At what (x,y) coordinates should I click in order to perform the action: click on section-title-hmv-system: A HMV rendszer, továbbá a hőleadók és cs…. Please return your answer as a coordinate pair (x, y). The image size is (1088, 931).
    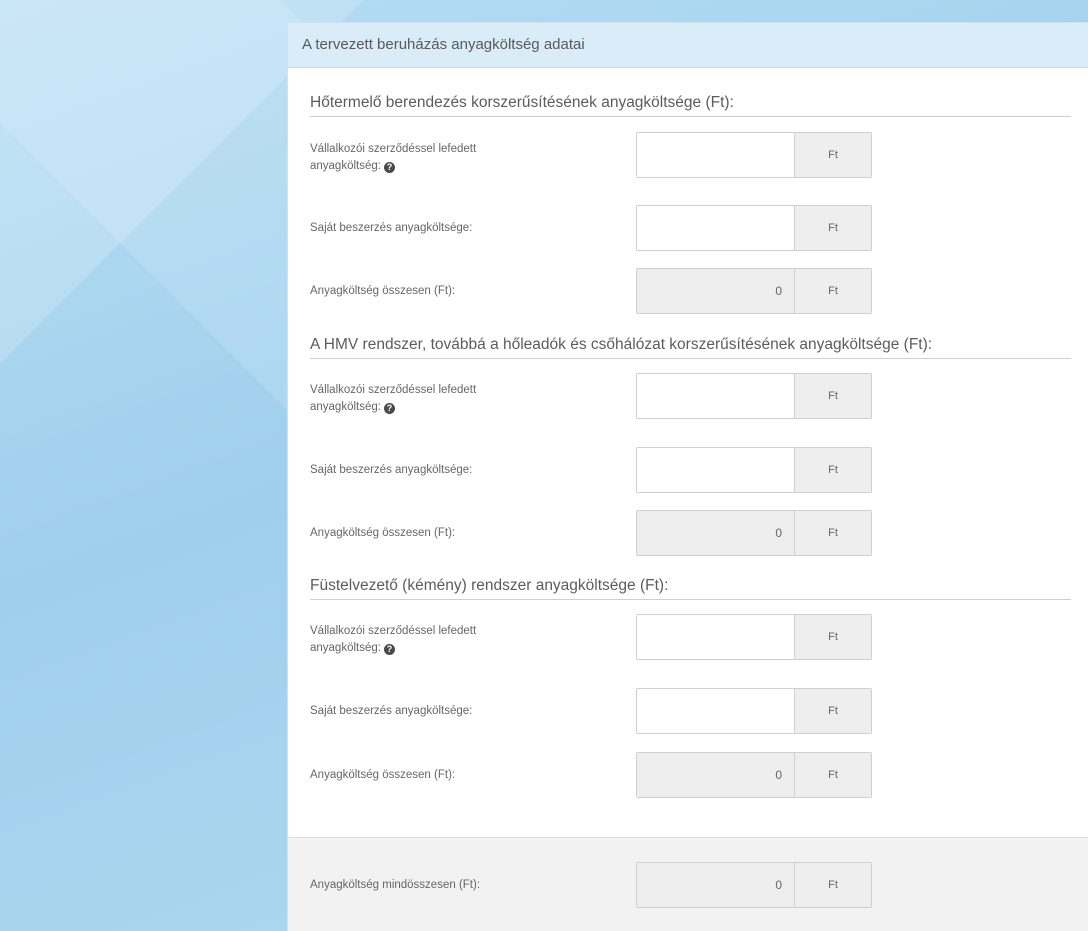
    Looking at the image, I should click on (690, 347).